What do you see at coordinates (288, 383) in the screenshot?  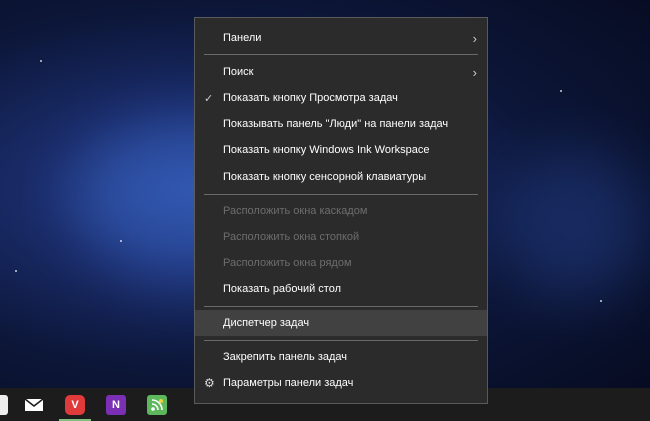 I see `menu-item-label: Параметры панели задач` at bounding box center [288, 383].